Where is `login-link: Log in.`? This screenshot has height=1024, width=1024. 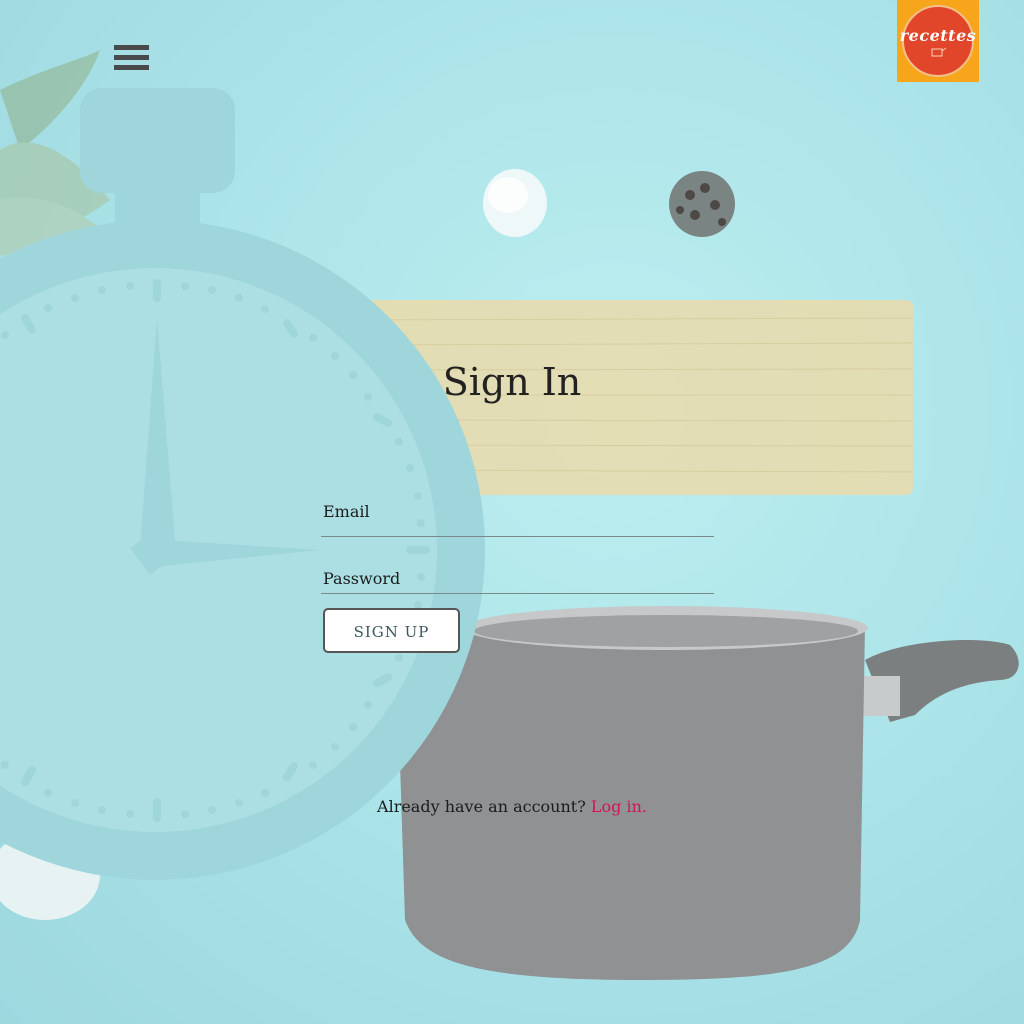 login-link: Log in. is located at coordinates (619, 806).